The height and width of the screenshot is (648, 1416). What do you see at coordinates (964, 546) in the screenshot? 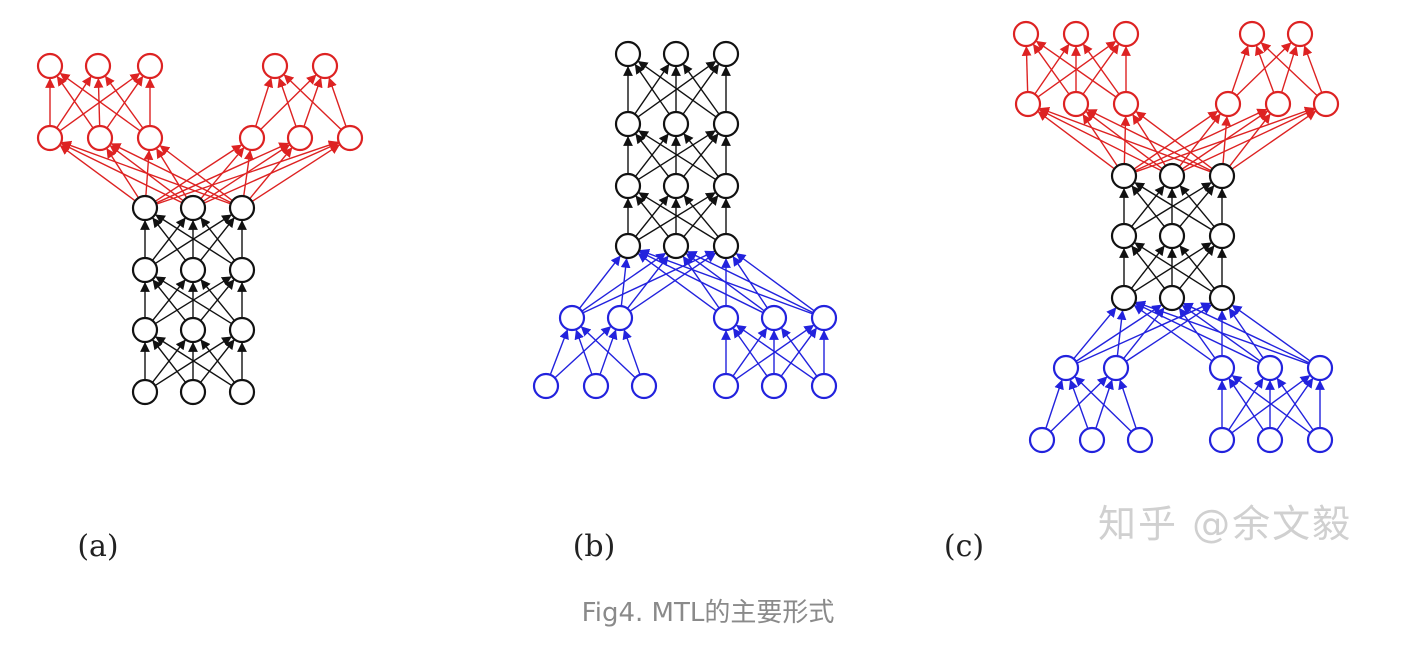
I see `panel-c-label: (c)` at bounding box center [964, 546].